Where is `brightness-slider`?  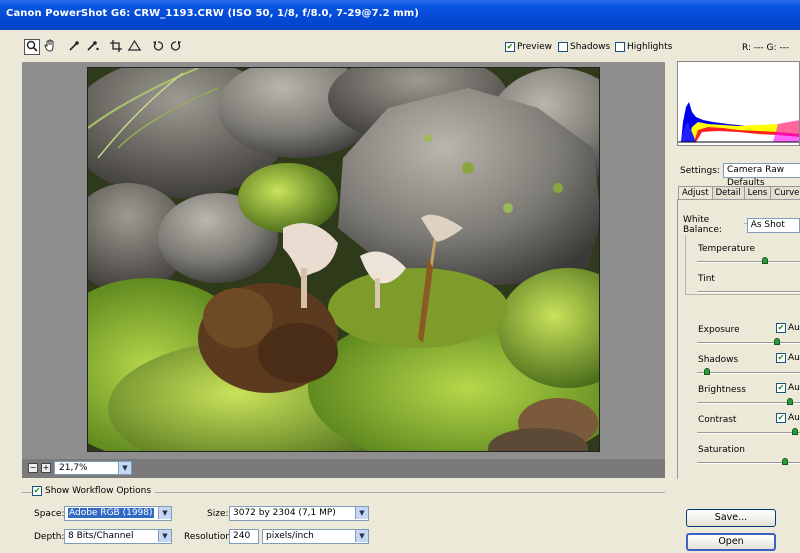
brightness-slider is located at coordinates (748, 401).